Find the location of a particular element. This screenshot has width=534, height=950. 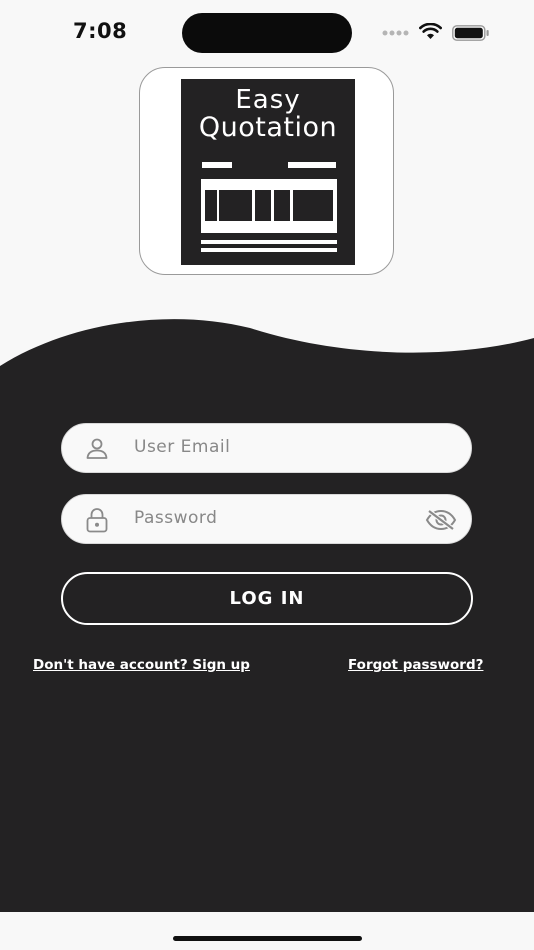

app-logo: Easy Quotation is located at coordinates (266, 171).